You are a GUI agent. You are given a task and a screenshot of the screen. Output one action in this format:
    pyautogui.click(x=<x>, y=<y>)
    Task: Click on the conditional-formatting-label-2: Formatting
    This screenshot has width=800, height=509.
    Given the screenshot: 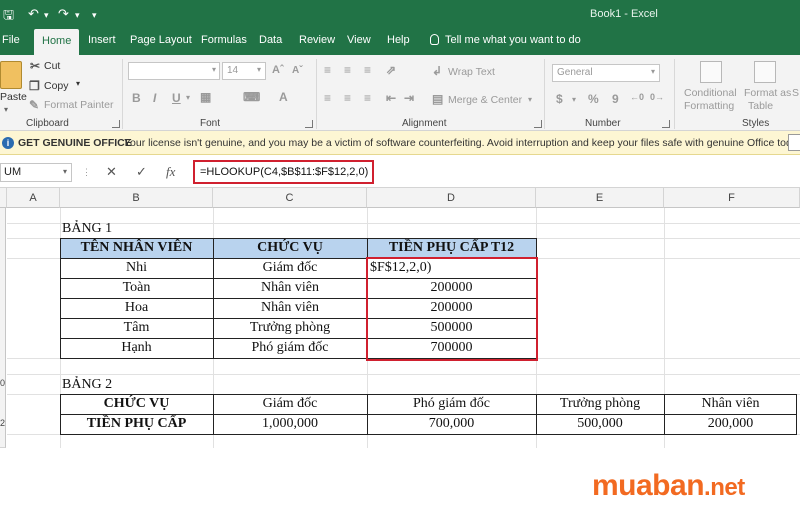 What is the action you would take?
    pyautogui.click(x=709, y=106)
    